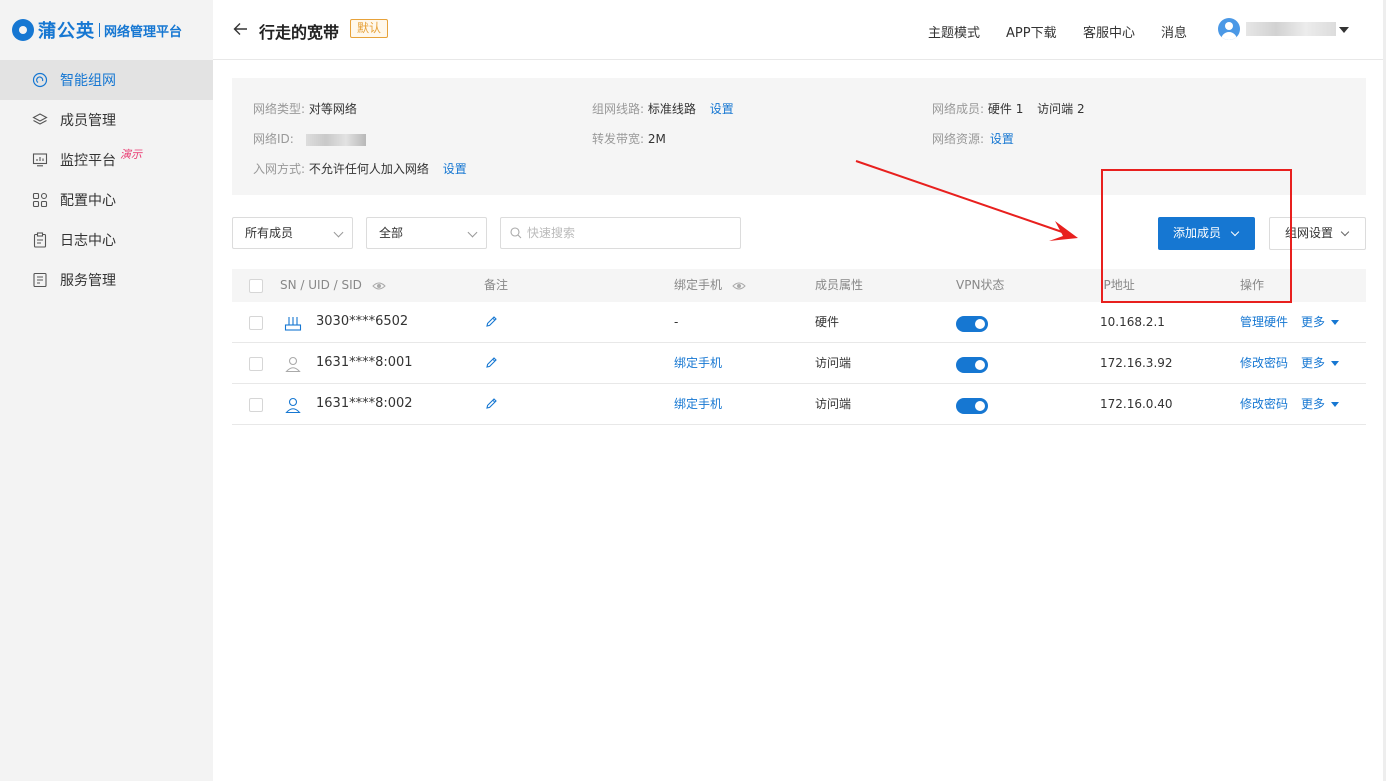 Image resolution: width=1386 pixels, height=781 pixels. I want to click on user-gray-icon, so click(293, 364).